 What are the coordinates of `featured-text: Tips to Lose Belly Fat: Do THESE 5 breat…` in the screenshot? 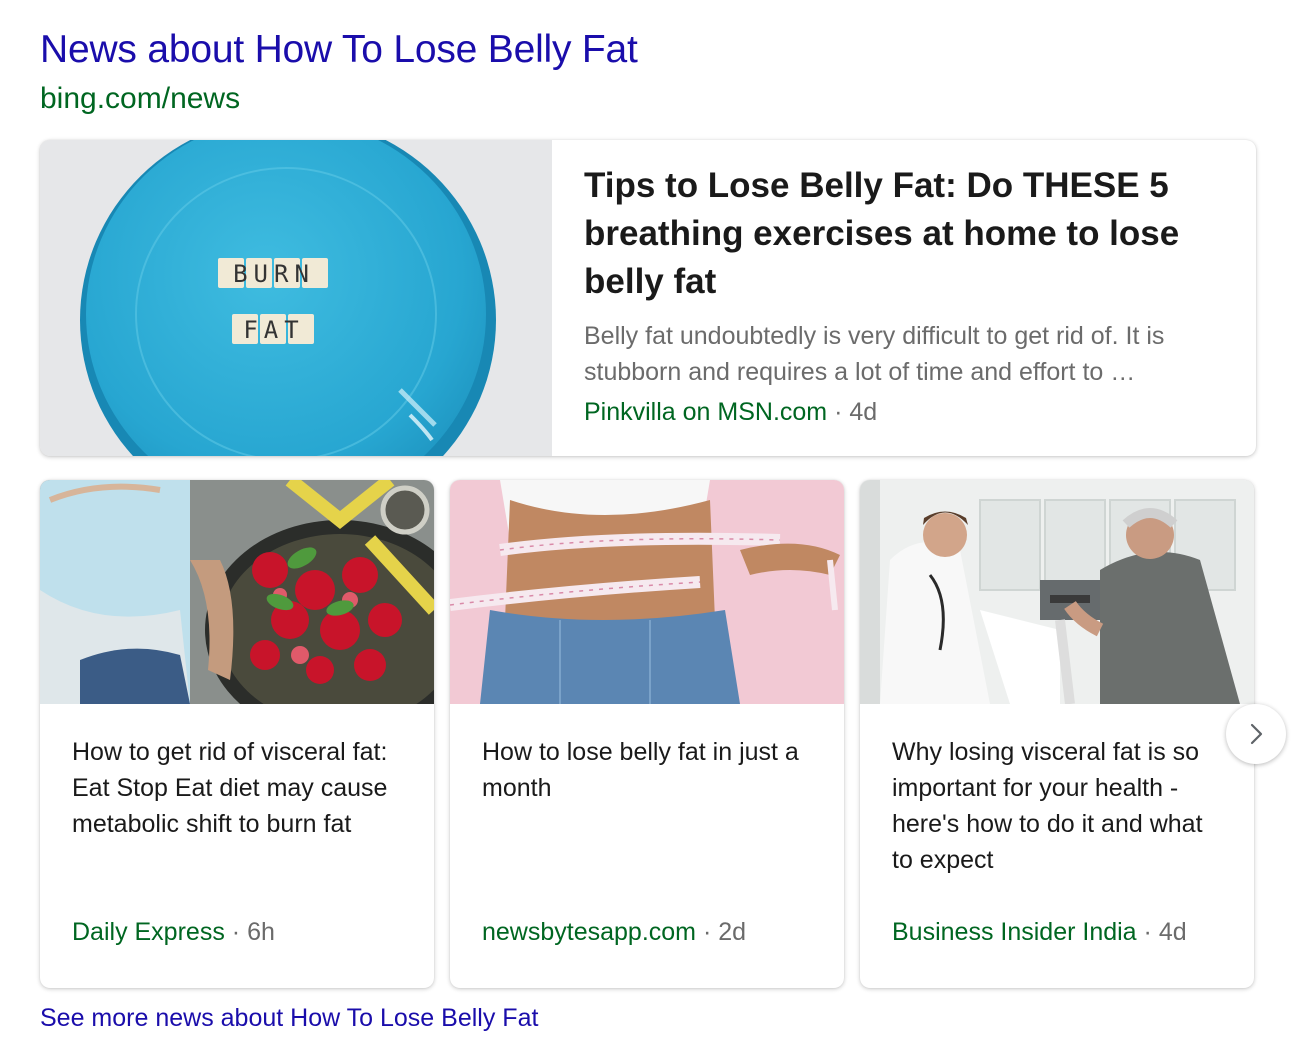 It's located at (904, 294).